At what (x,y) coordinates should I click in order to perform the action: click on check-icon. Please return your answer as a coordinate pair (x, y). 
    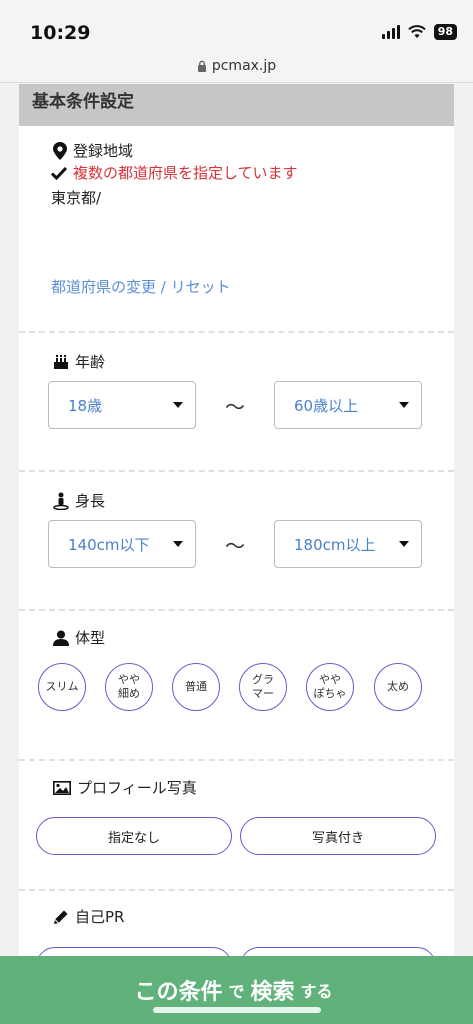
    Looking at the image, I should click on (59, 173).